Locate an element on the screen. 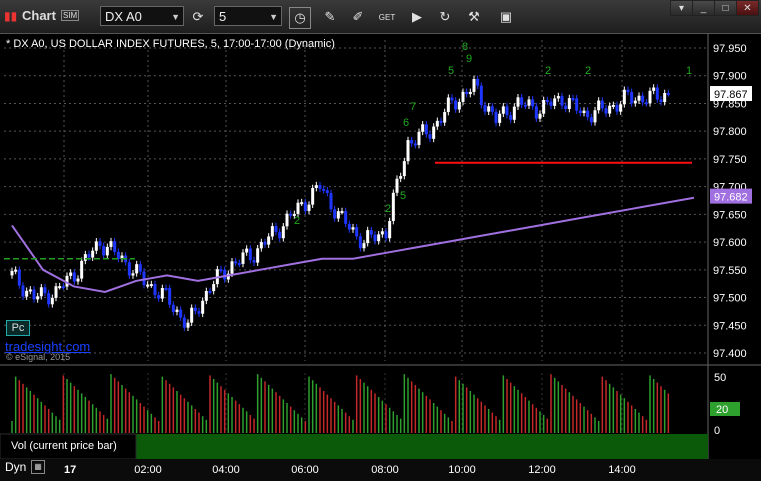 The height and width of the screenshot is (481, 761). close-button: ✕ is located at coordinates (747, 8).